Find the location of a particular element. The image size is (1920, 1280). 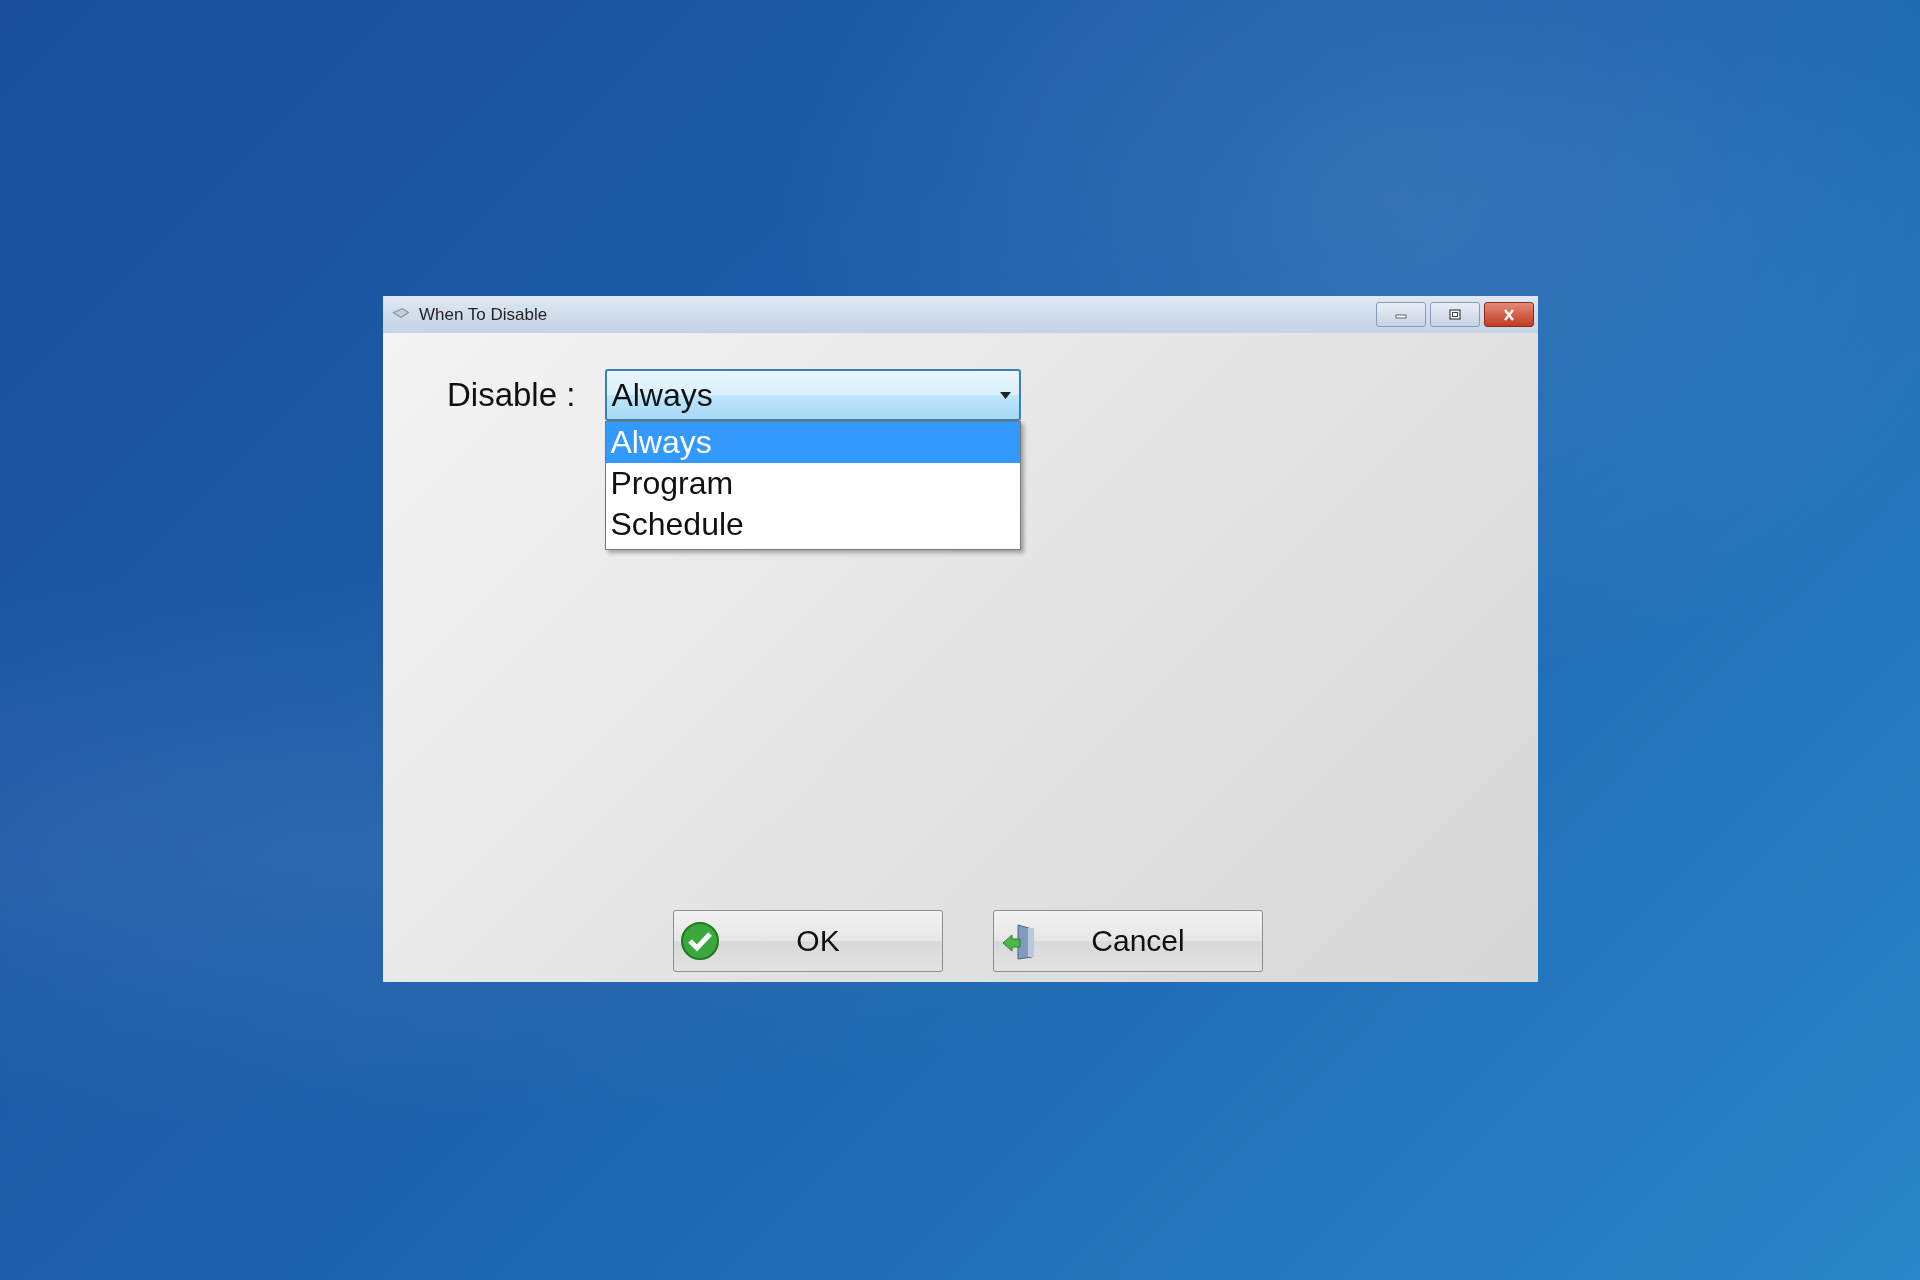

checkmark-icon is located at coordinates (700, 941).